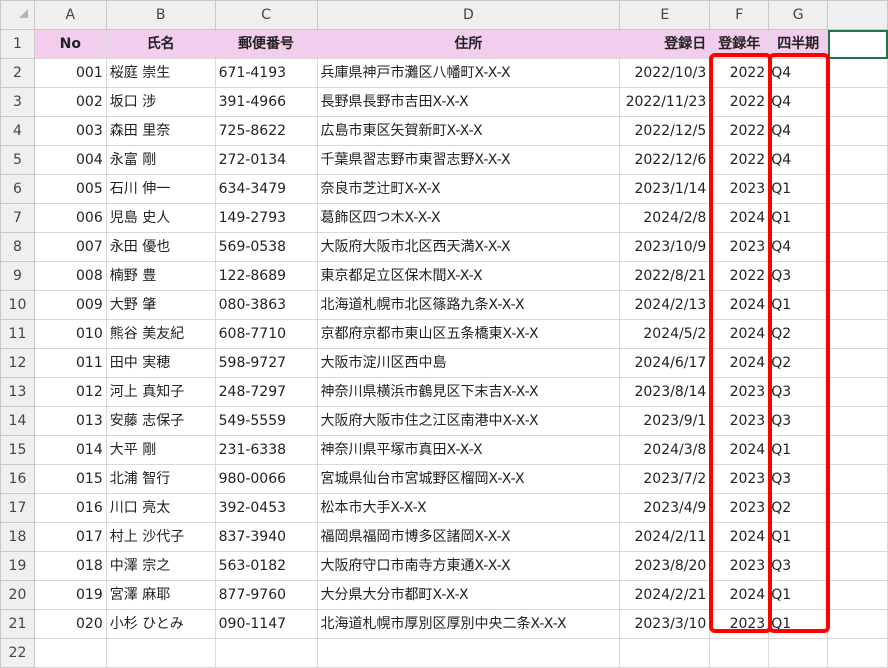 The image size is (888, 668). Describe the element at coordinates (17, 363) in the screenshot. I see `row-header: 12` at that location.